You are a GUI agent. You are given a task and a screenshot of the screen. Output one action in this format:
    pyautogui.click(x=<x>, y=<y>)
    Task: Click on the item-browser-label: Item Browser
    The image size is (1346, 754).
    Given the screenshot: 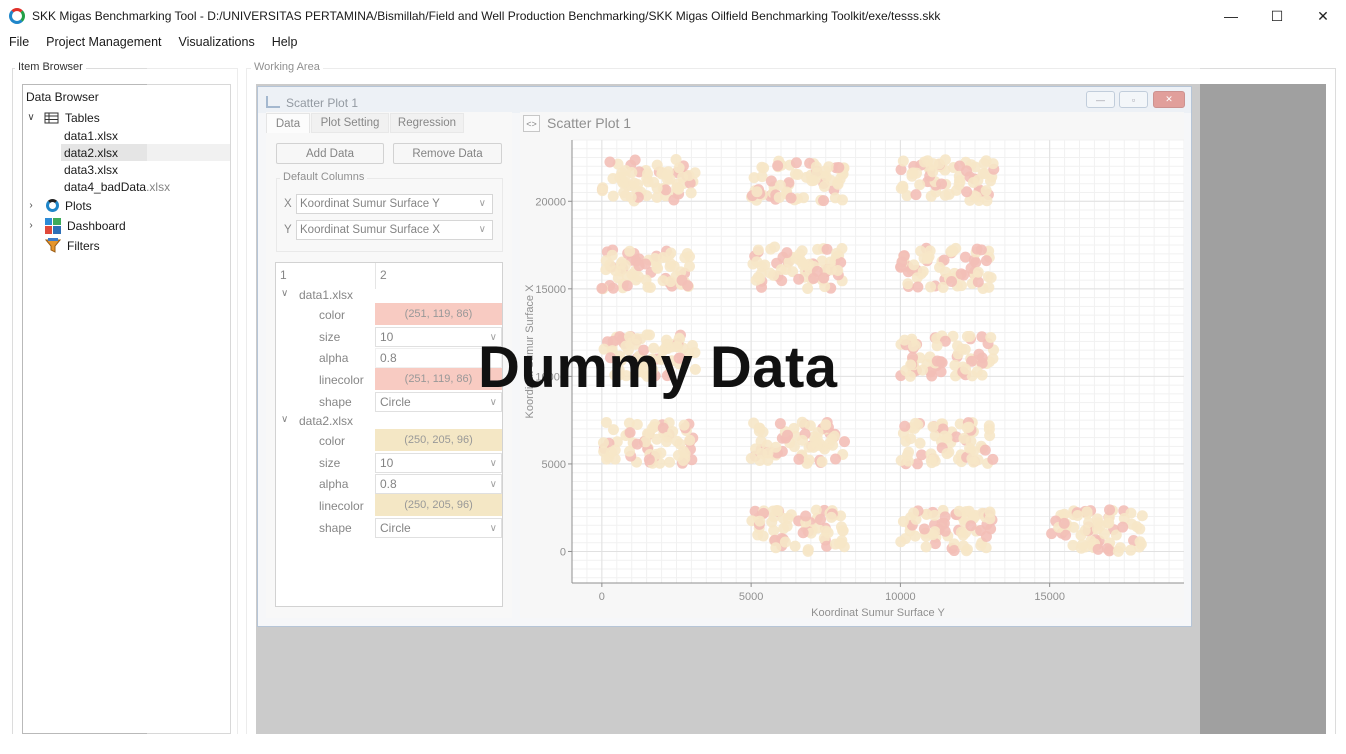 What is the action you would take?
    pyautogui.click(x=50, y=67)
    